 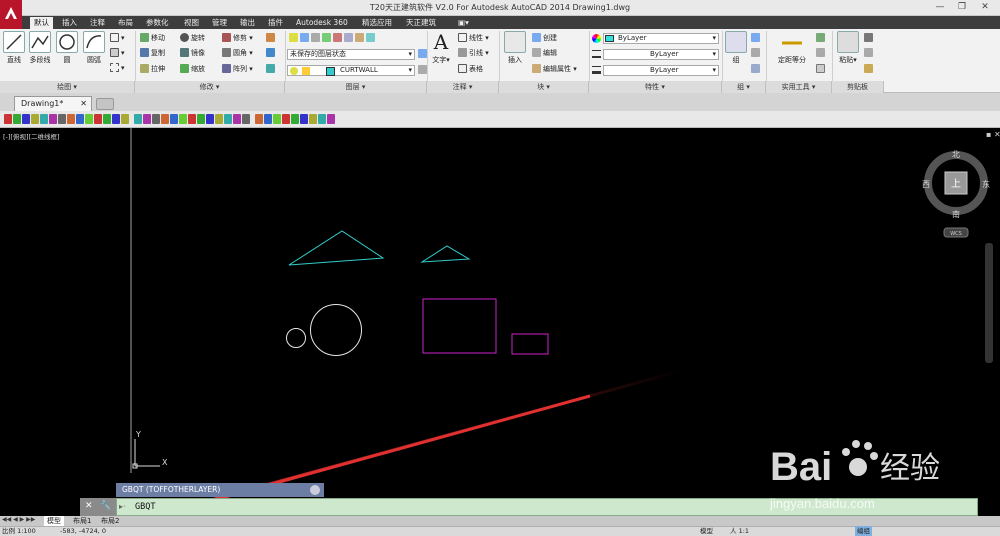 What do you see at coordinates (869, 69) in the screenshot?
I see `match-properties-icon` at bounding box center [869, 69].